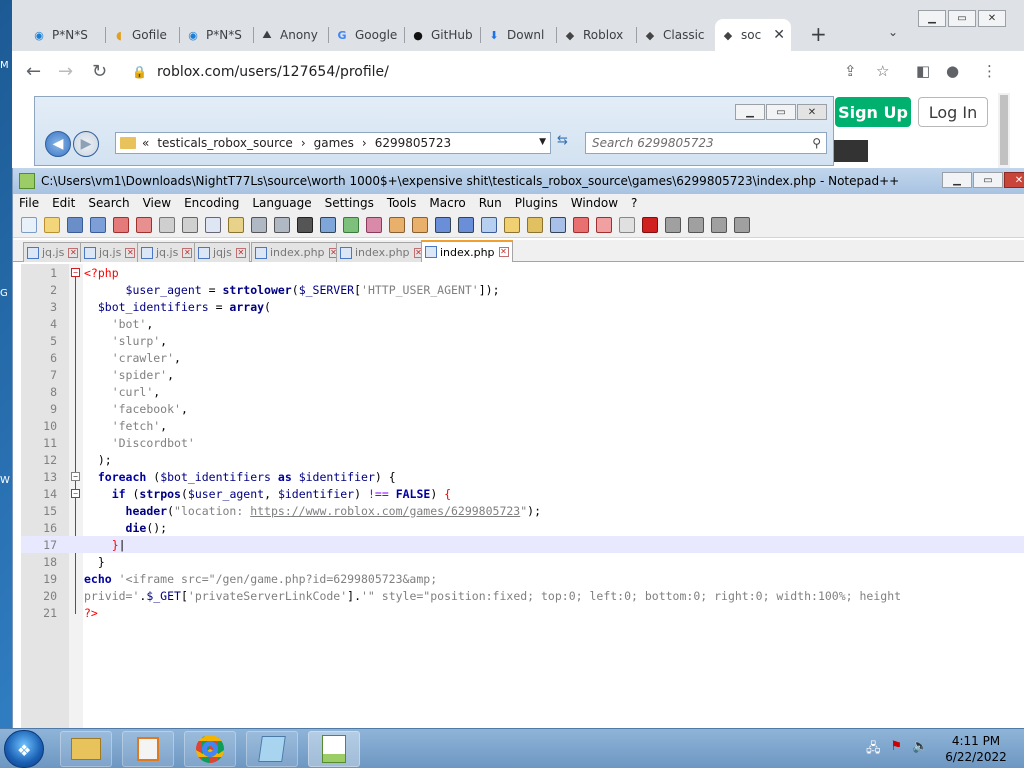 This screenshot has height=768, width=1024. Describe the element at coordinates (873, 750) in the screenshot. I see `network-icon: 🖧` at that location.